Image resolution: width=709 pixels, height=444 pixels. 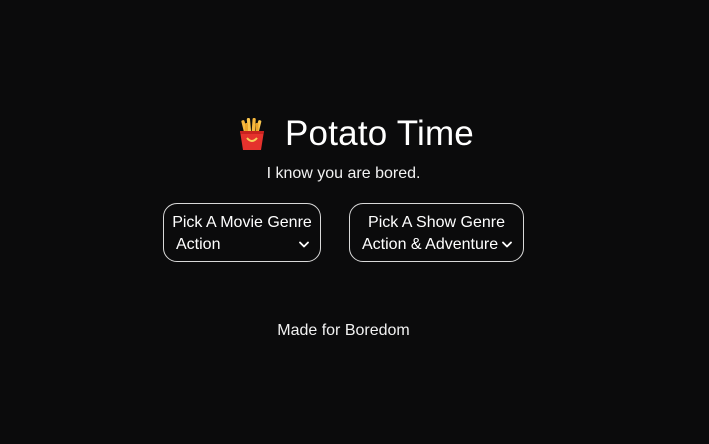 I want to click on movie-genre-selected-value: Action, so click(x=198, y=244).